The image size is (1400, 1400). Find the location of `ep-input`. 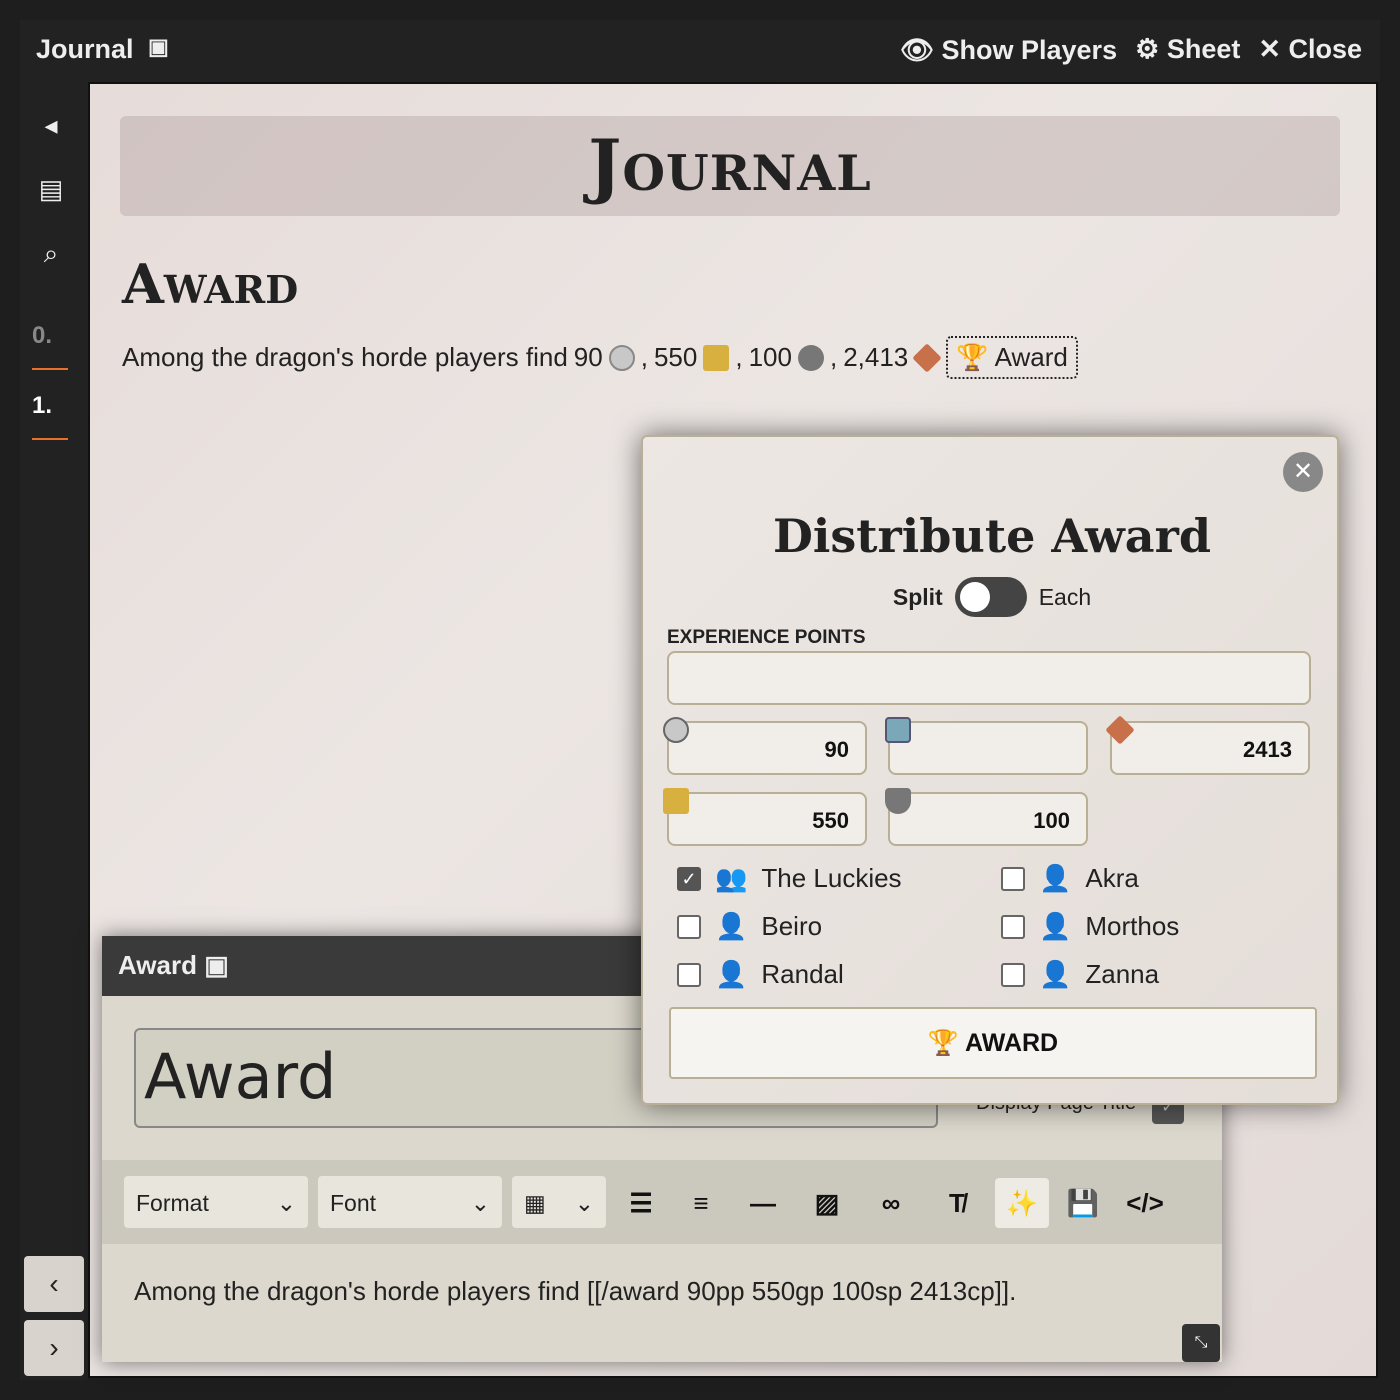

ep-input is located at coordinates (988, 748).